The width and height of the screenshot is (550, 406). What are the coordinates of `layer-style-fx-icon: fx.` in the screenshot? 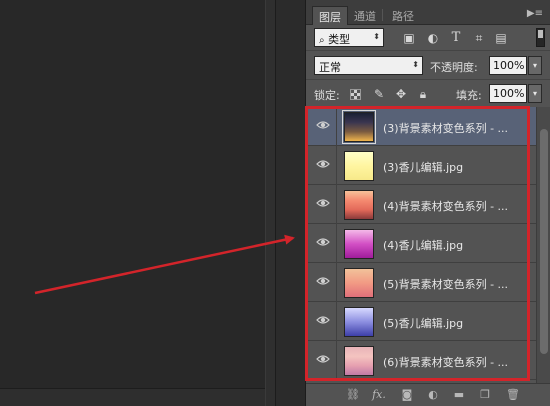 It's located at (379, 395).